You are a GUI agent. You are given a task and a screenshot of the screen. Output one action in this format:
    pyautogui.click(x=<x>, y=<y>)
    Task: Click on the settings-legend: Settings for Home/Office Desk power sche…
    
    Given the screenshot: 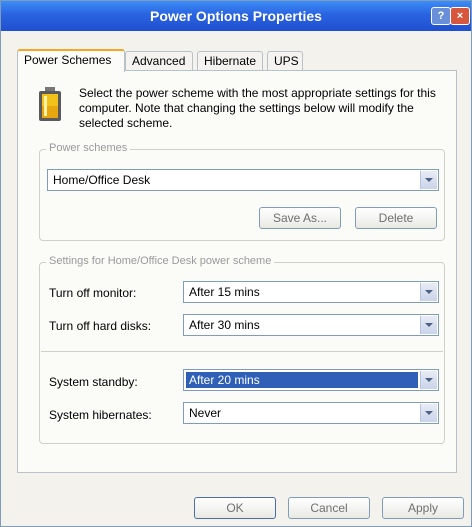 What is the action you would take?
    pyautogui.click(x=160, y=261)
    